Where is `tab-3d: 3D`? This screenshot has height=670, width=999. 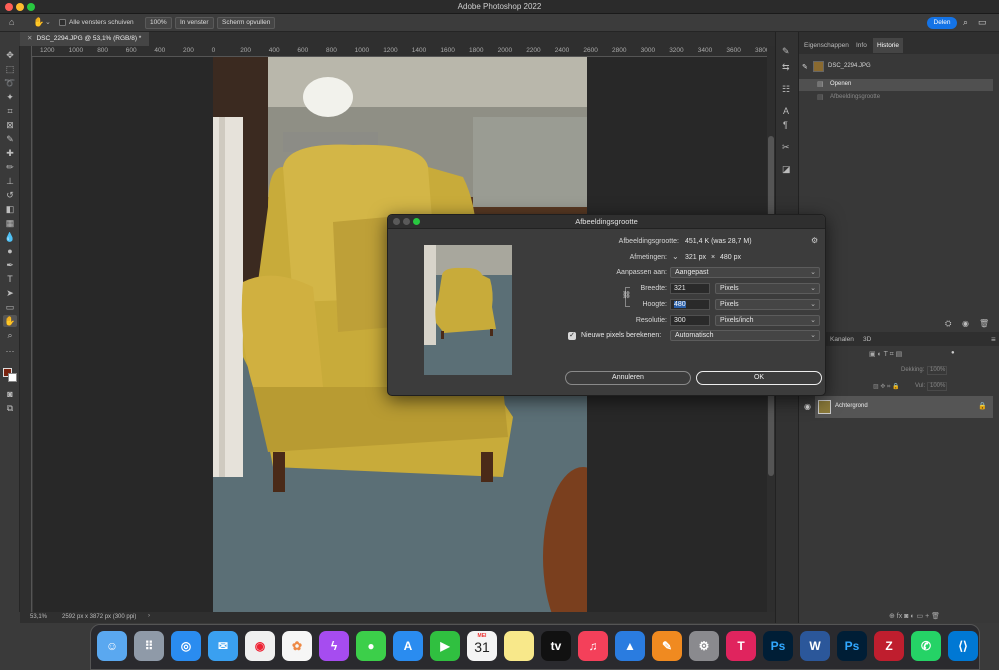
tab-3d: 3D is located at coordinates (867, 339).